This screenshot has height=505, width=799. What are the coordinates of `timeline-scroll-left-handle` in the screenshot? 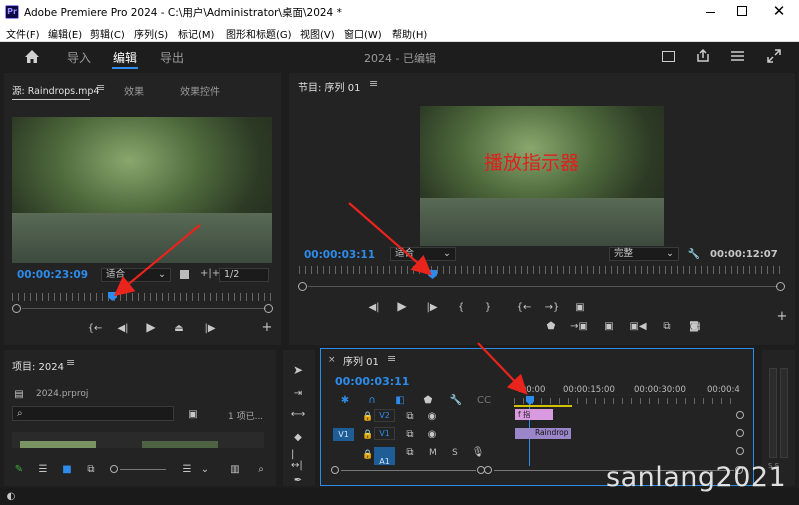 It's located at (335, 470).